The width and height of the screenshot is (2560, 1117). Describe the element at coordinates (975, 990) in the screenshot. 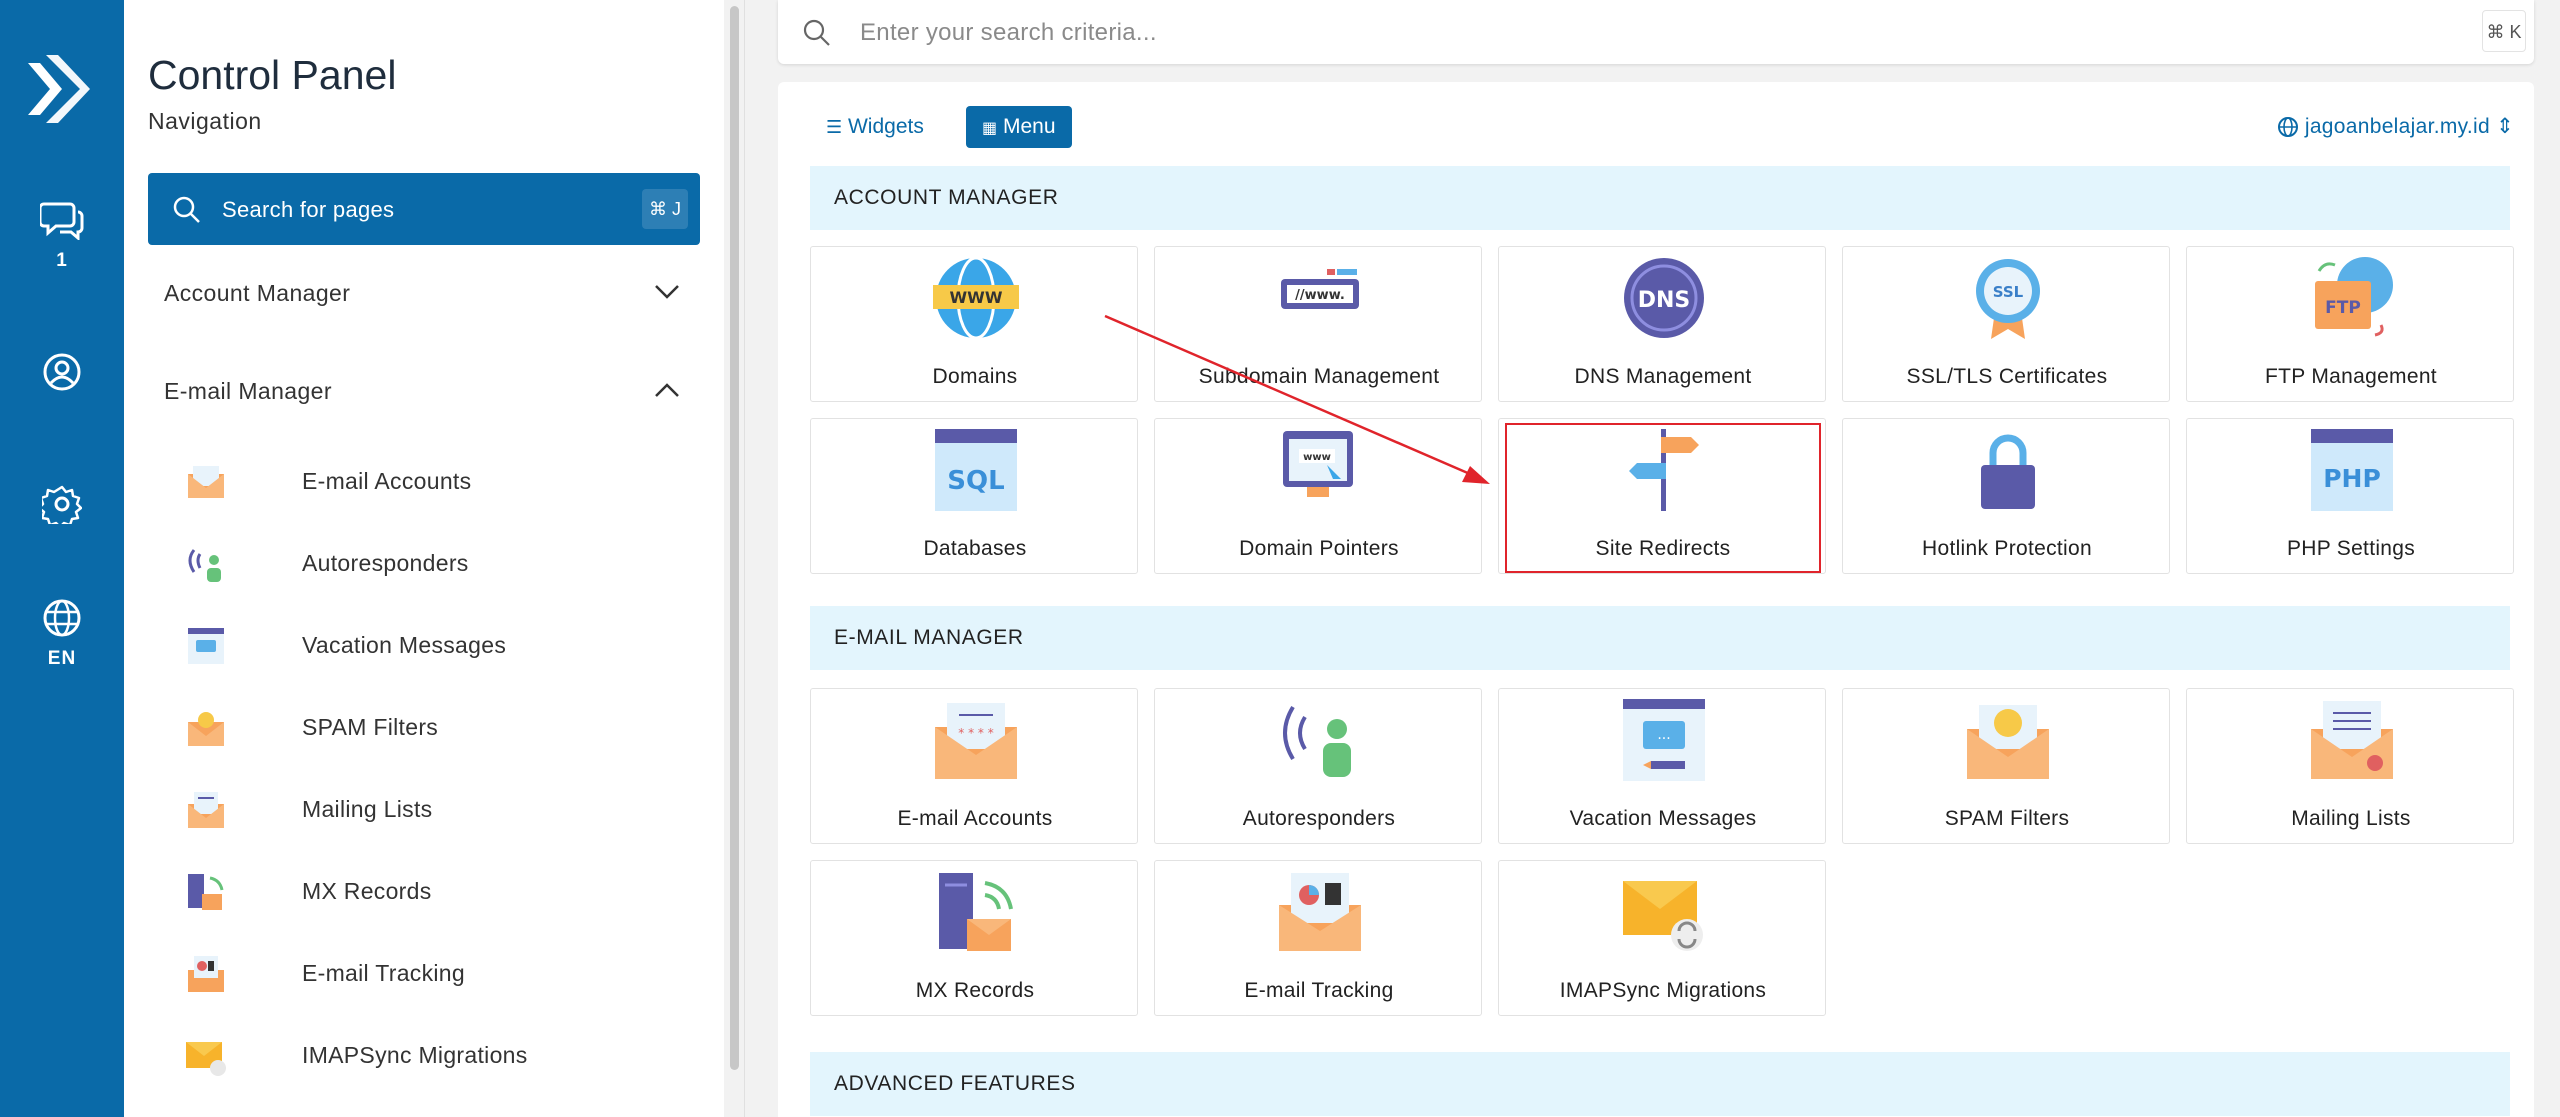

I see `card-label: MX Records` at that location.